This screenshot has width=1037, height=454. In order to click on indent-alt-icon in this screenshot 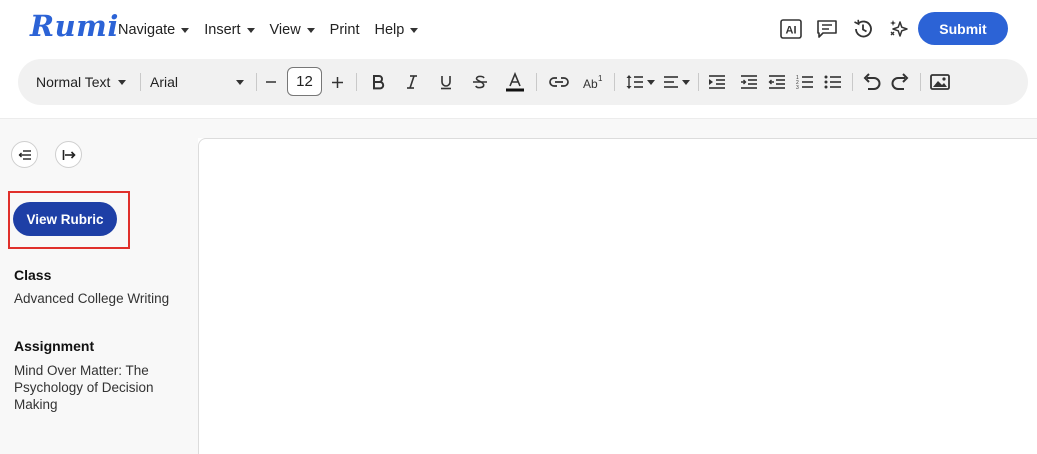, I will do `click(749, 82)`.